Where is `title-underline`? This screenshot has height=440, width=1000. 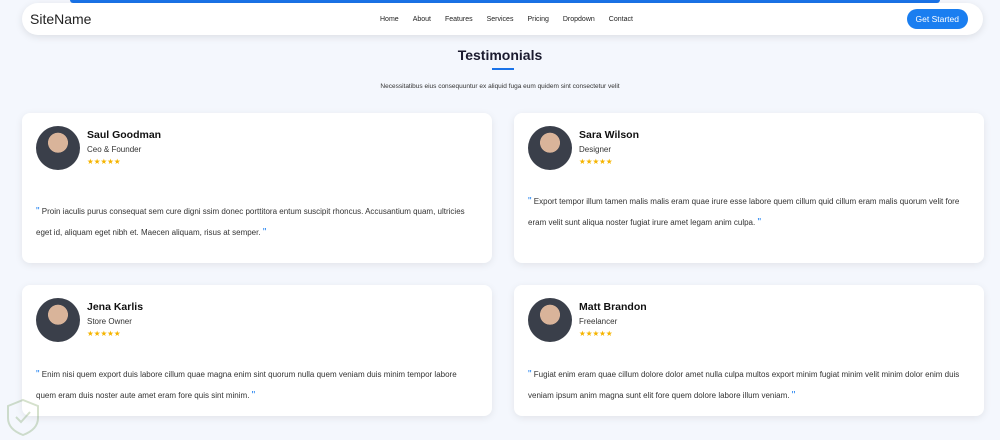 title-underline is located at coordinates (503, 69).